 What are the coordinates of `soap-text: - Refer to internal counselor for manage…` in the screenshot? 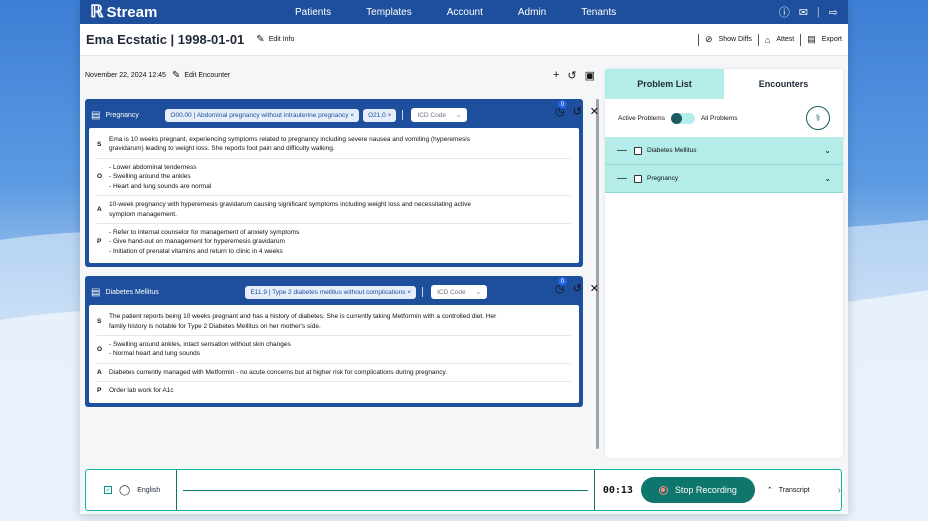 It's located at (204, 242).